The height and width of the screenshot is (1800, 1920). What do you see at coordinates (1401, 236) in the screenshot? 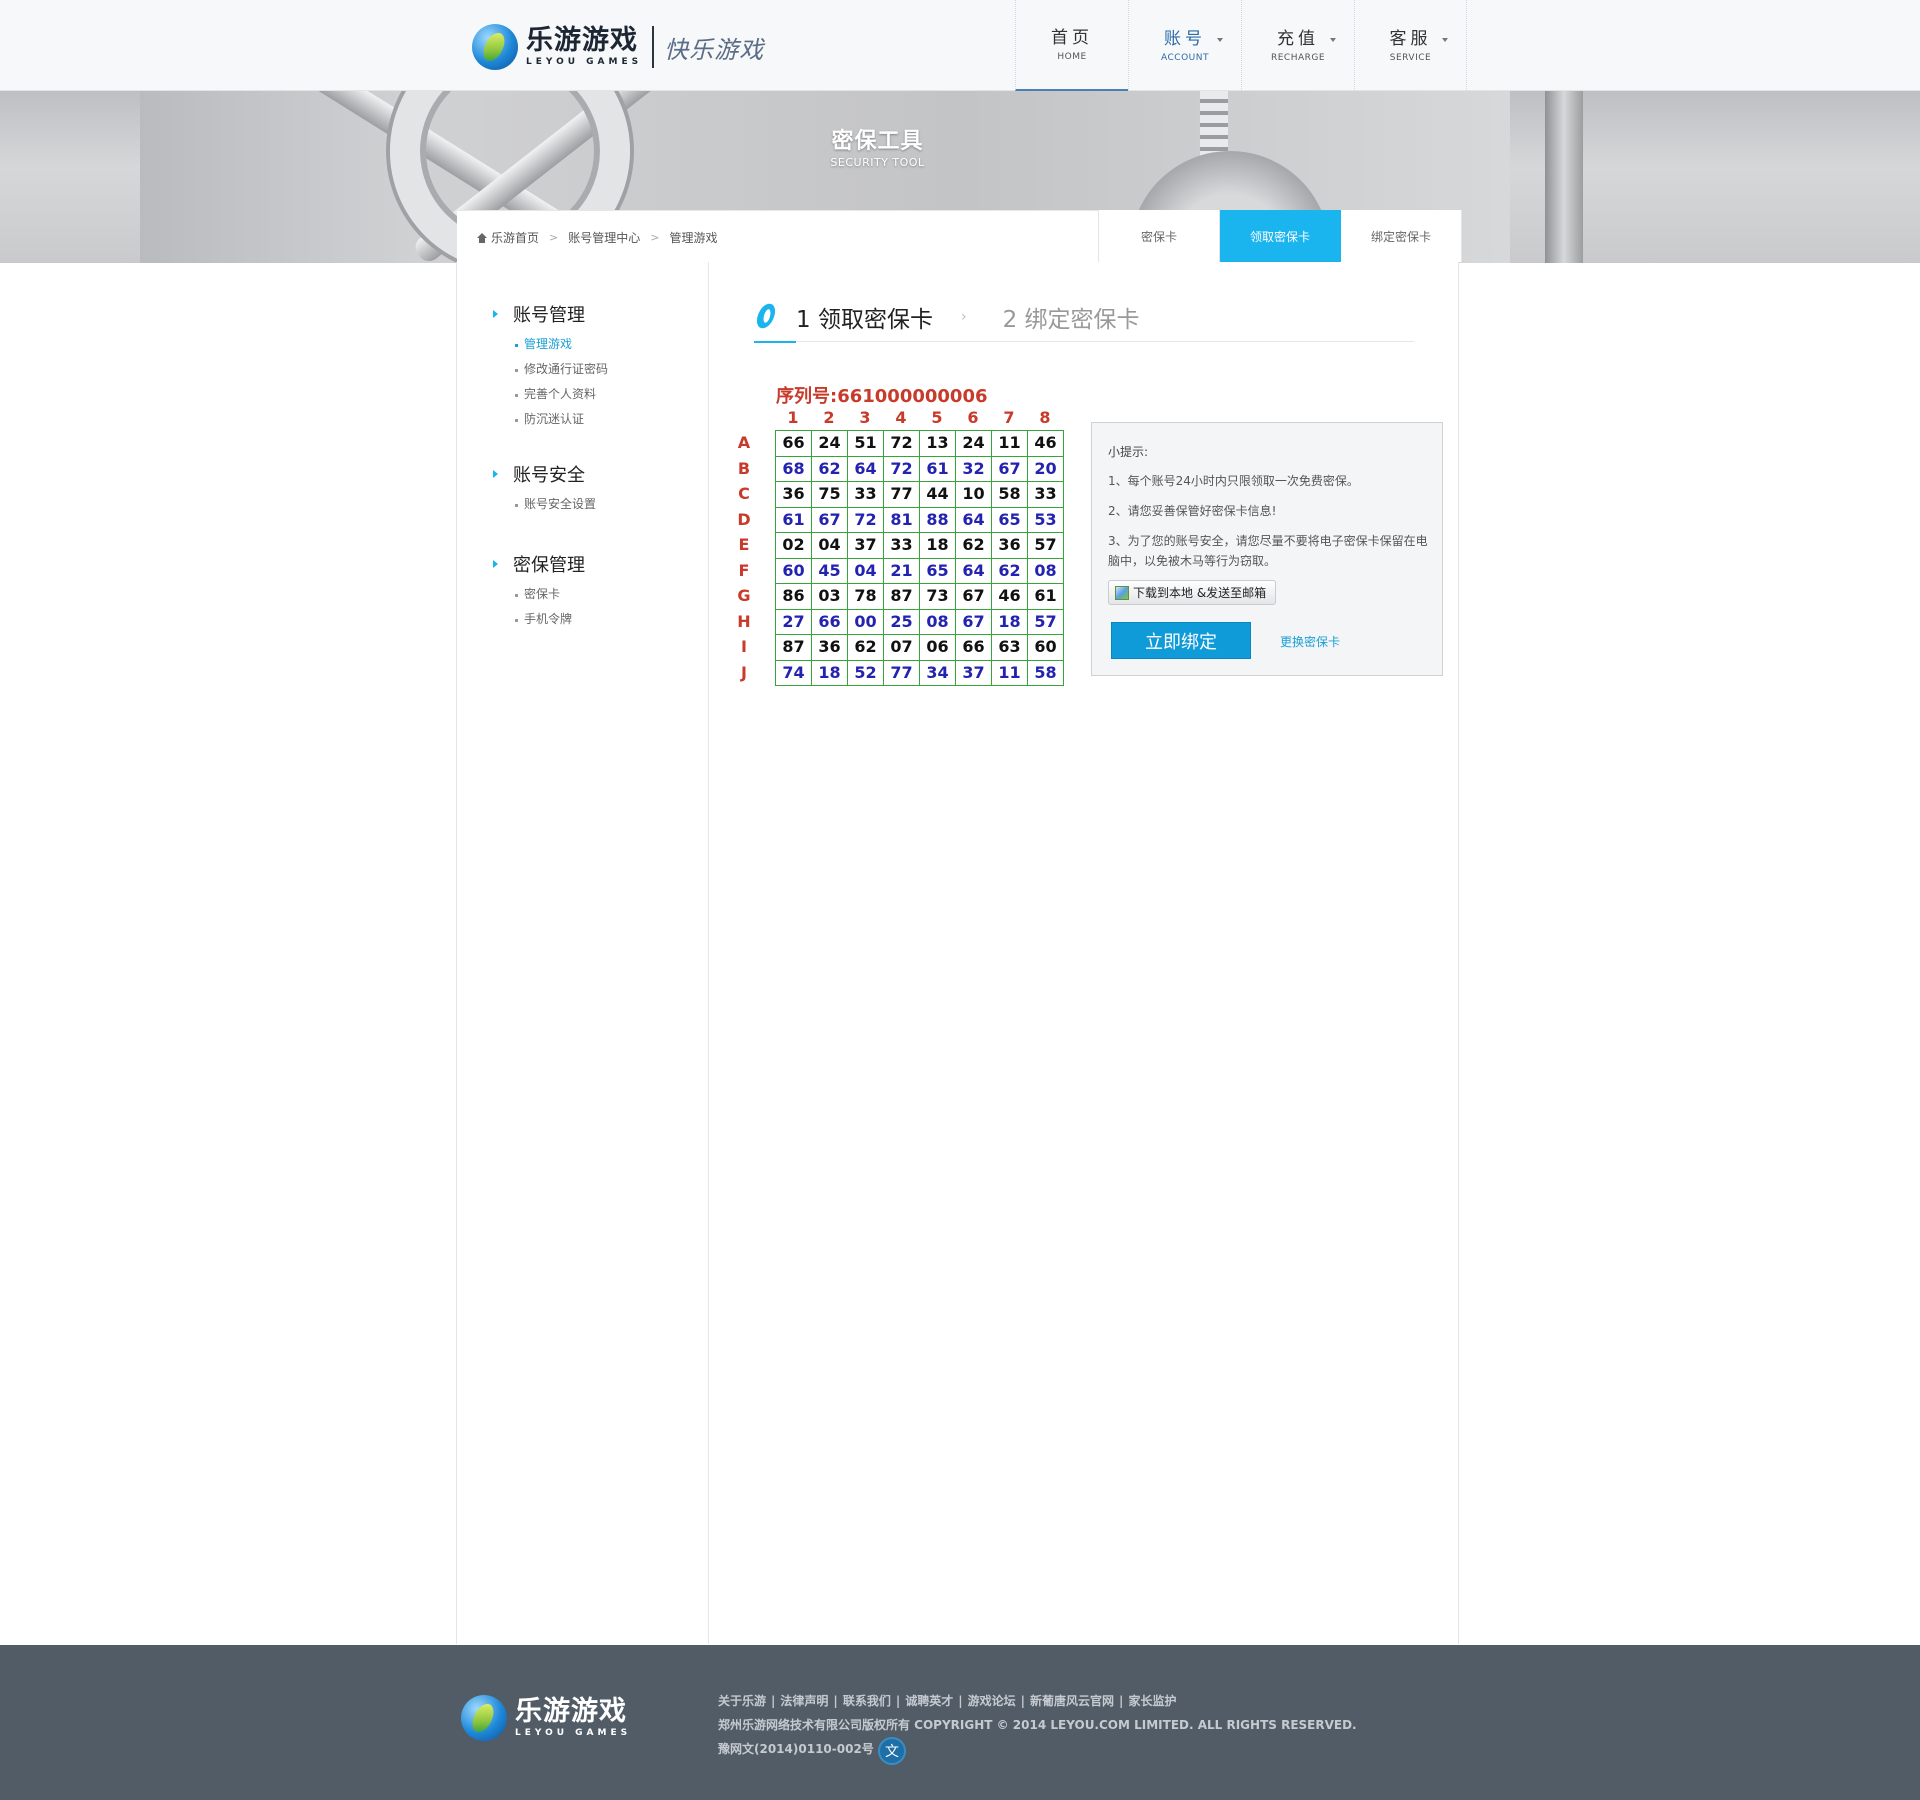
I see `tab-bind-security-card: 绑定密保卡` at bounding box center [1401, 236].